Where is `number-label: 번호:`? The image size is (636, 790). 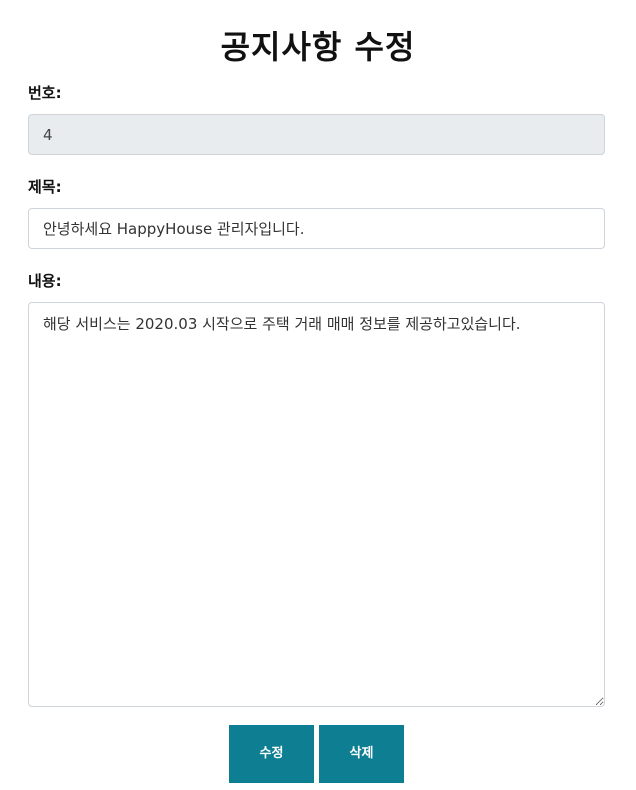 number-label: 번호: is located at coordinates (45, 93).